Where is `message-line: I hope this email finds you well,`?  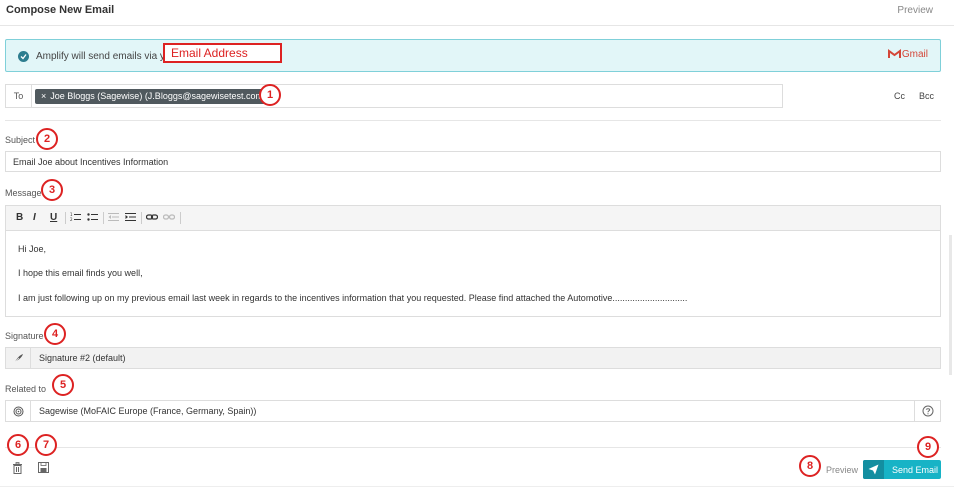
message-line: I hope this email finds you well, is located at coordinates (80, 273).